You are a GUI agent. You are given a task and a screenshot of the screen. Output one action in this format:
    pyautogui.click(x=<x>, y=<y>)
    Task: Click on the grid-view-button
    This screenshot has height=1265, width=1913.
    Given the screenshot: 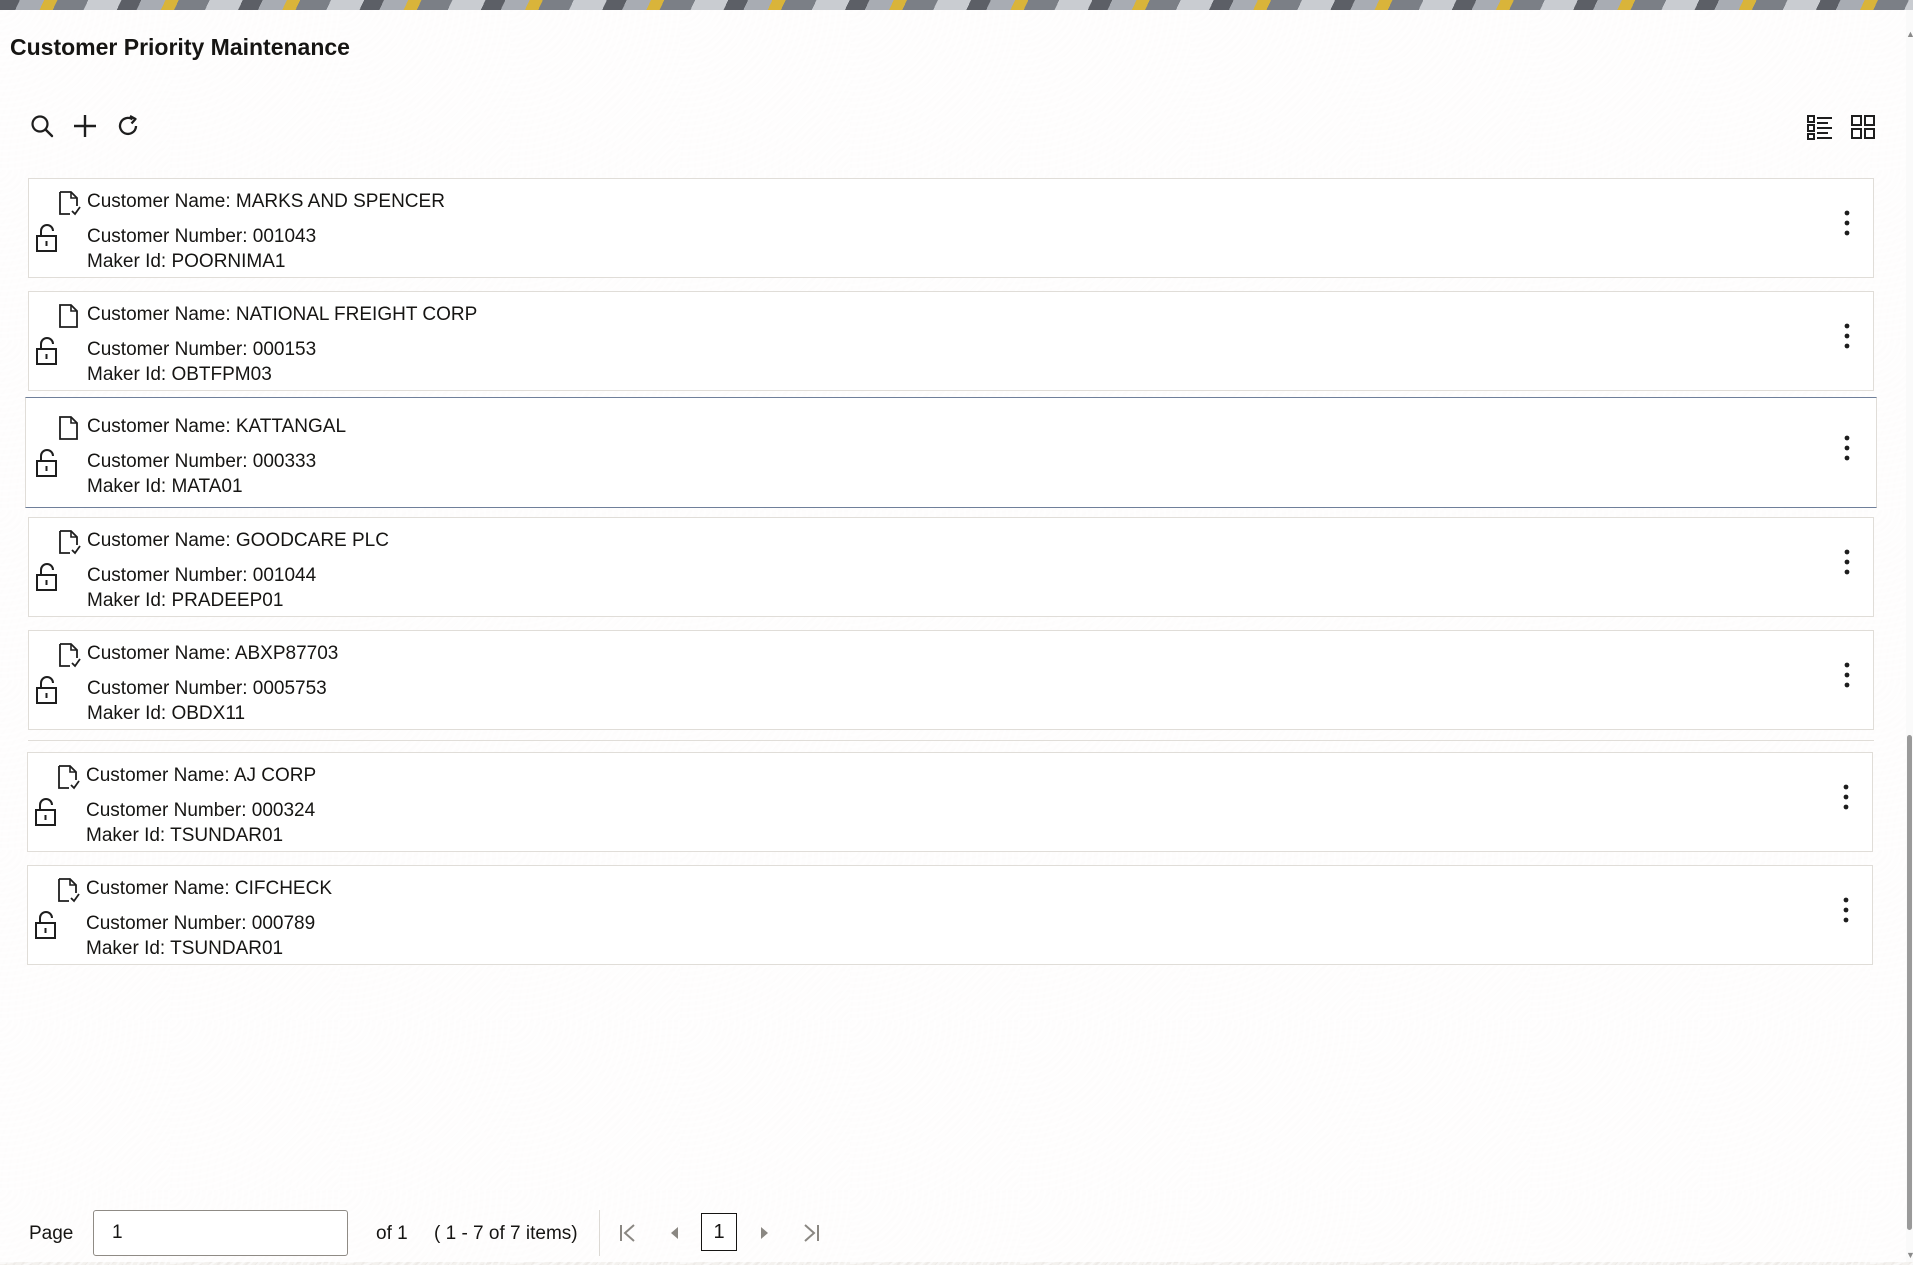 What is the action you would take?
    pyautogui.click(x=1863, y=127)
    